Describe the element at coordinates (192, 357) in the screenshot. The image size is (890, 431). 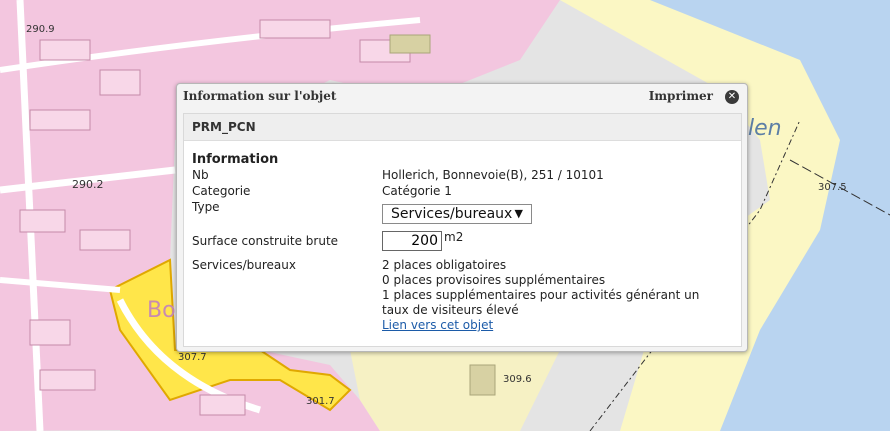
I see `map-label-elevation: 307.7` at that location.